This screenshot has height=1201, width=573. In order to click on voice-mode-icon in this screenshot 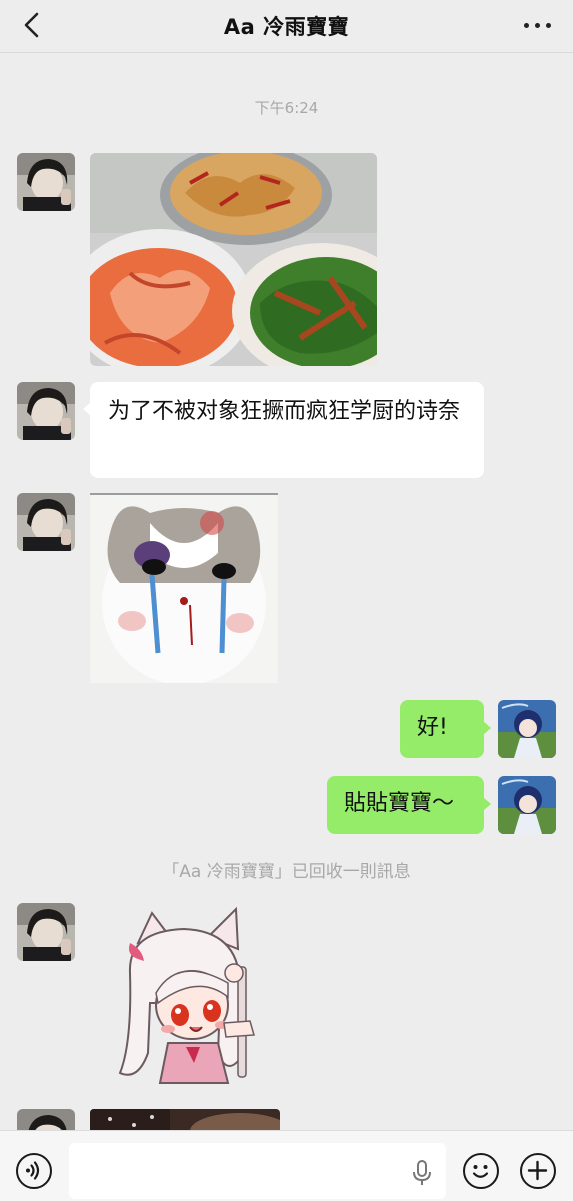, I will do `click(34, 1171)`.